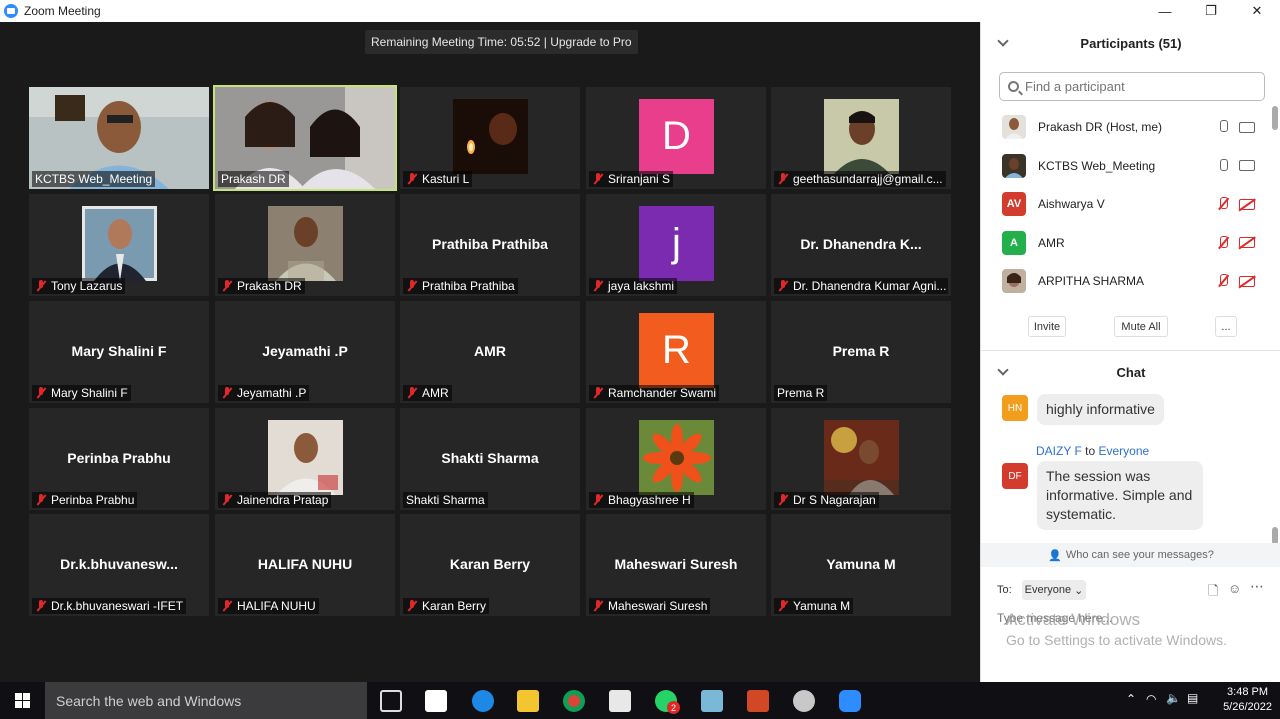  I want to click on photos-icon, so click(620, 701).